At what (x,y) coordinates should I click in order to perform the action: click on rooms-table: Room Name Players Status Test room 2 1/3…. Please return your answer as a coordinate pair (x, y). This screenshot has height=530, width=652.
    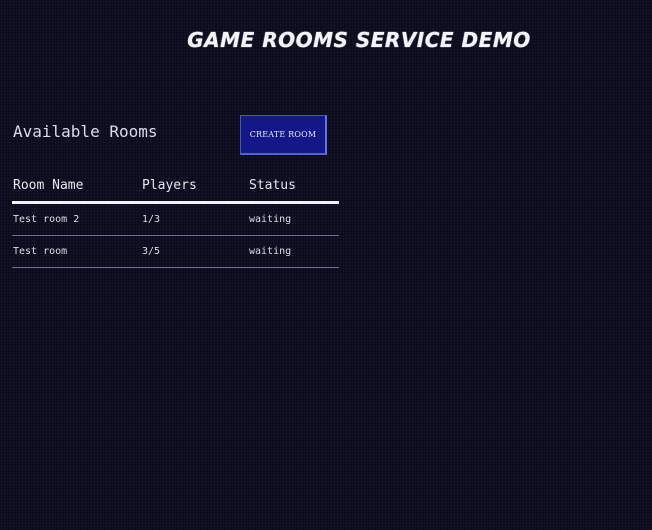
    Looking at the image, I should click on (175, 219).